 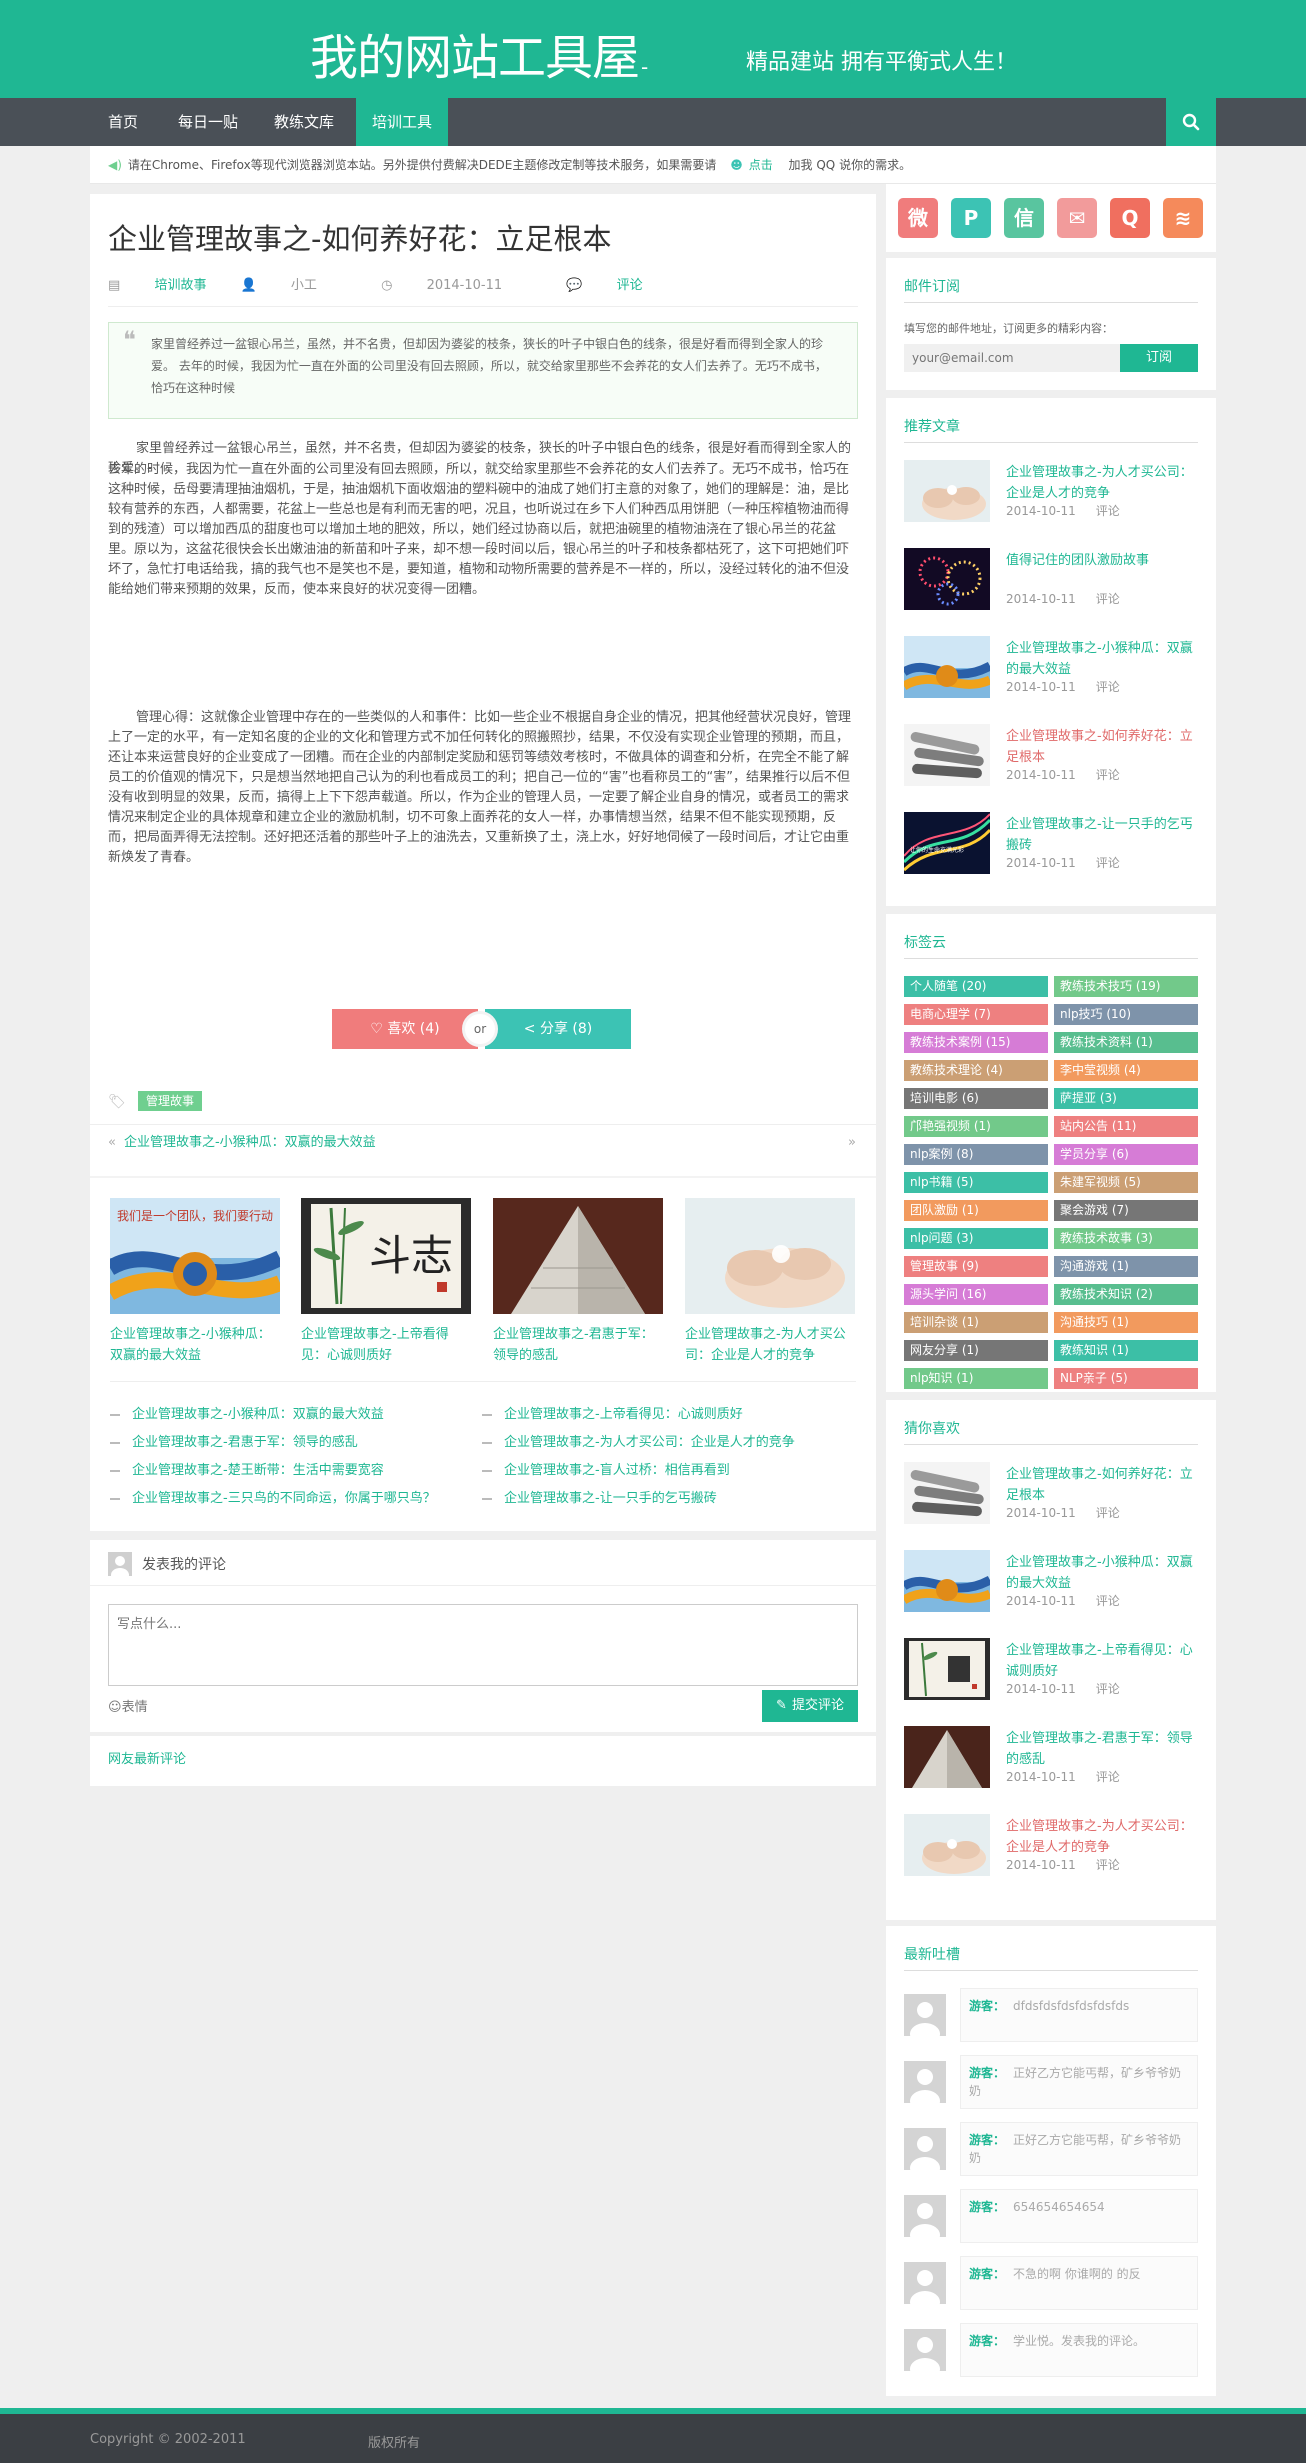 I want to click on qq-button: Q, so click(x=1130, y=218).